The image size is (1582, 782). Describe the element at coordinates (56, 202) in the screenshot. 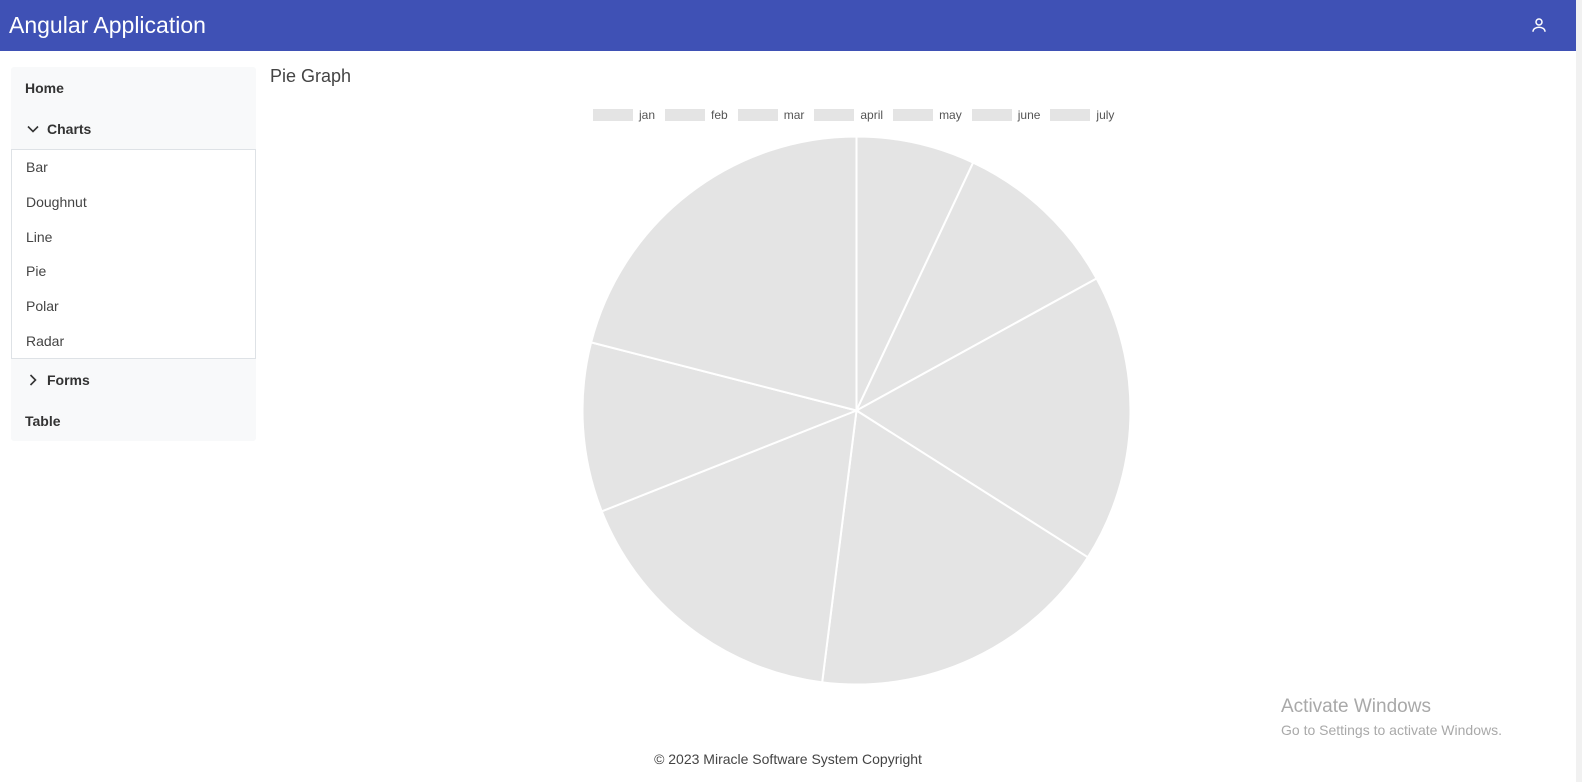

I see `submenu-item-label: Doughnut` at that location.